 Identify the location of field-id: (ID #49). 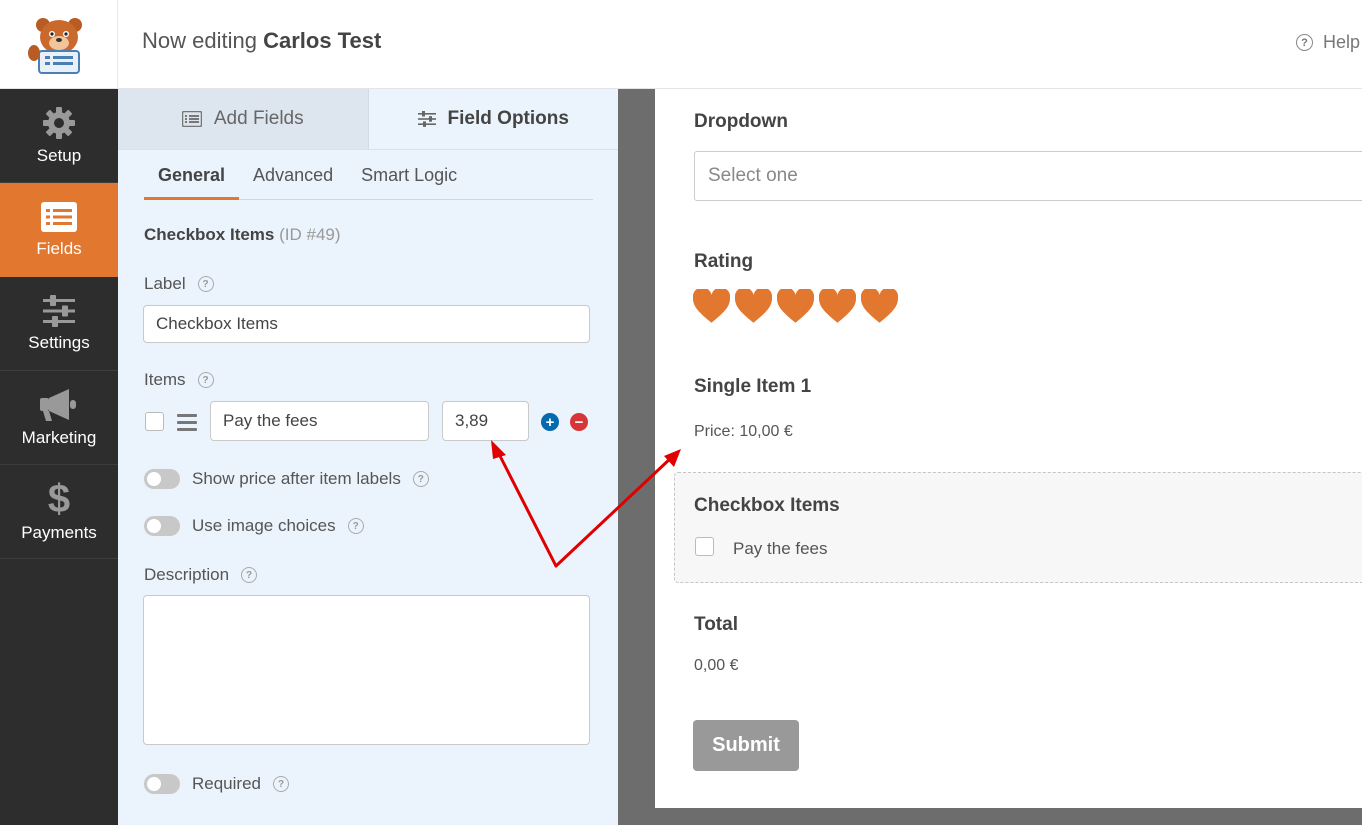
(310, 234).